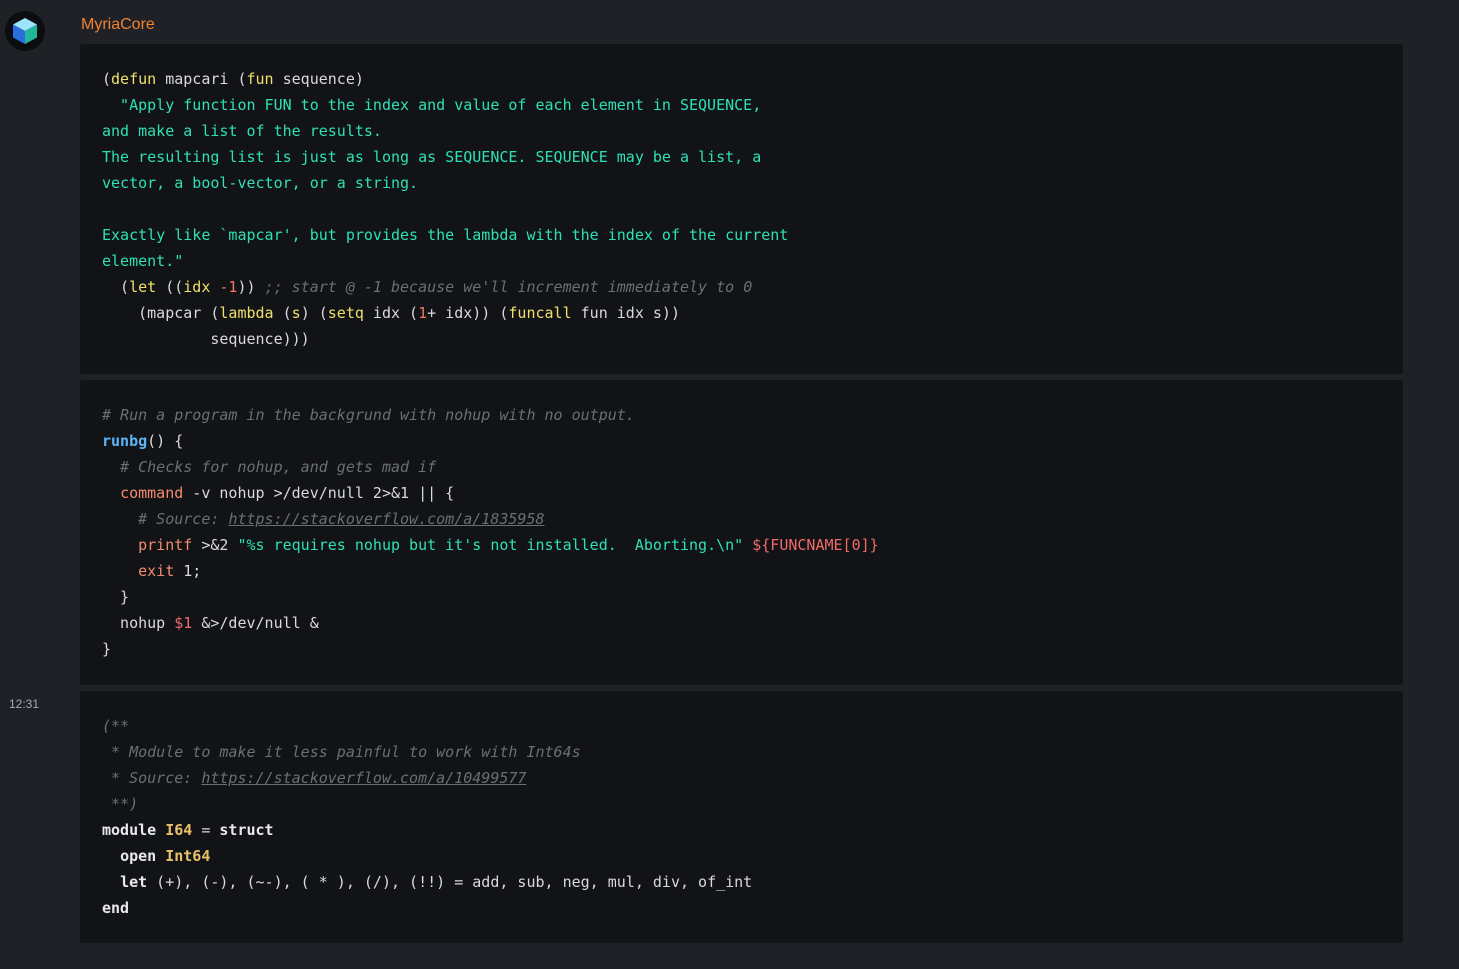 The image size is (1459, 969). Describe the element at coordinates (120, 804) in the screenshot. I see `code-token: **)` at that location.